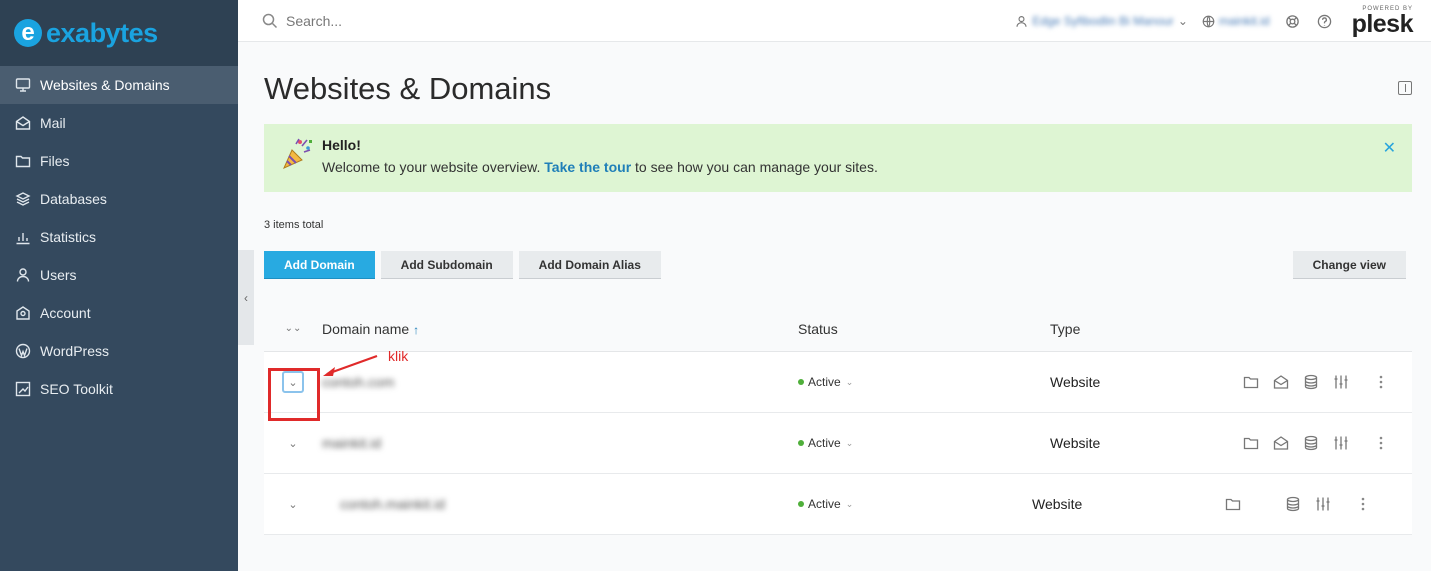  I want to click on help-icon, so click(1324, 21).